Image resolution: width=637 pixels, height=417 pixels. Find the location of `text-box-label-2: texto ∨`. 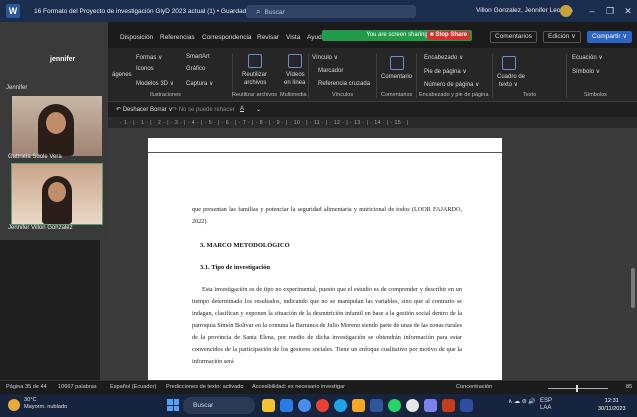

text-box-label-2: texto ∨ is located at coordinates (508, 84).